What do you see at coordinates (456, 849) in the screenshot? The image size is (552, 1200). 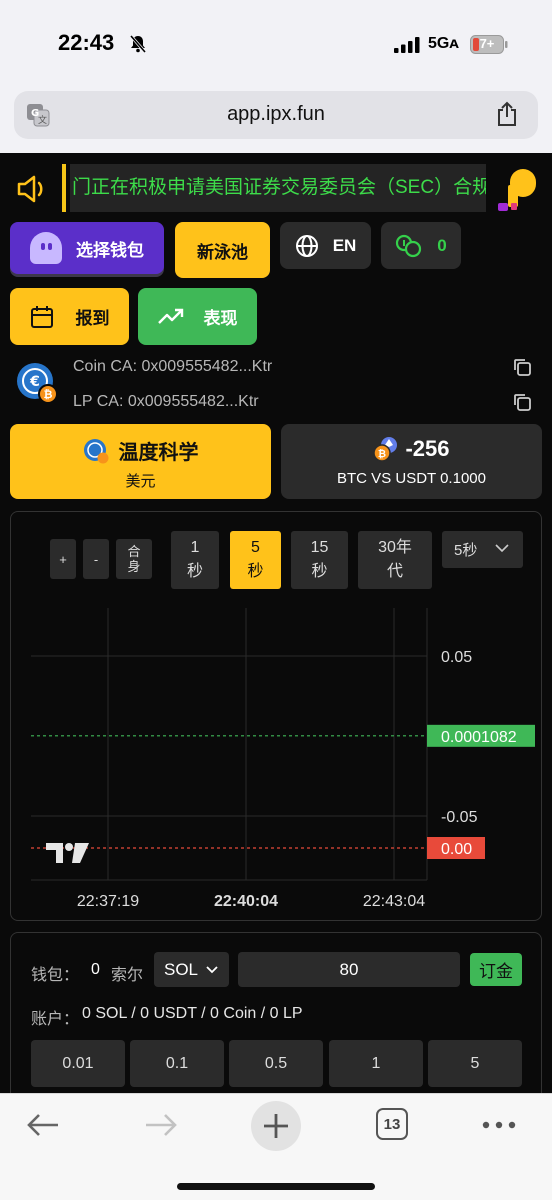 I see `base-price-label: 0.00` at bounding box center [456, 849].